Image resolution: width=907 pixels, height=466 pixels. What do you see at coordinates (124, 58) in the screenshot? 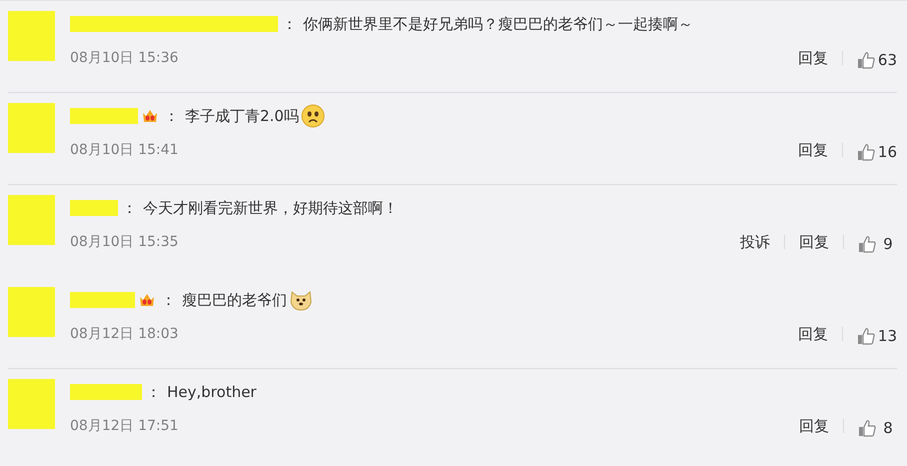
I see `comment-time: 08月10日 15:36` at bounding box center [124, 58].